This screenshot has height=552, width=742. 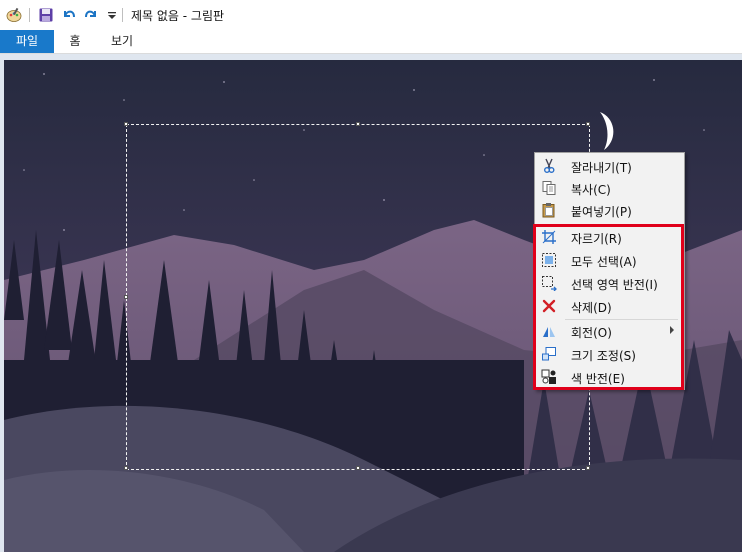 I want to click on menu-item-copy: 복사(C), so click(x=609, y=188).